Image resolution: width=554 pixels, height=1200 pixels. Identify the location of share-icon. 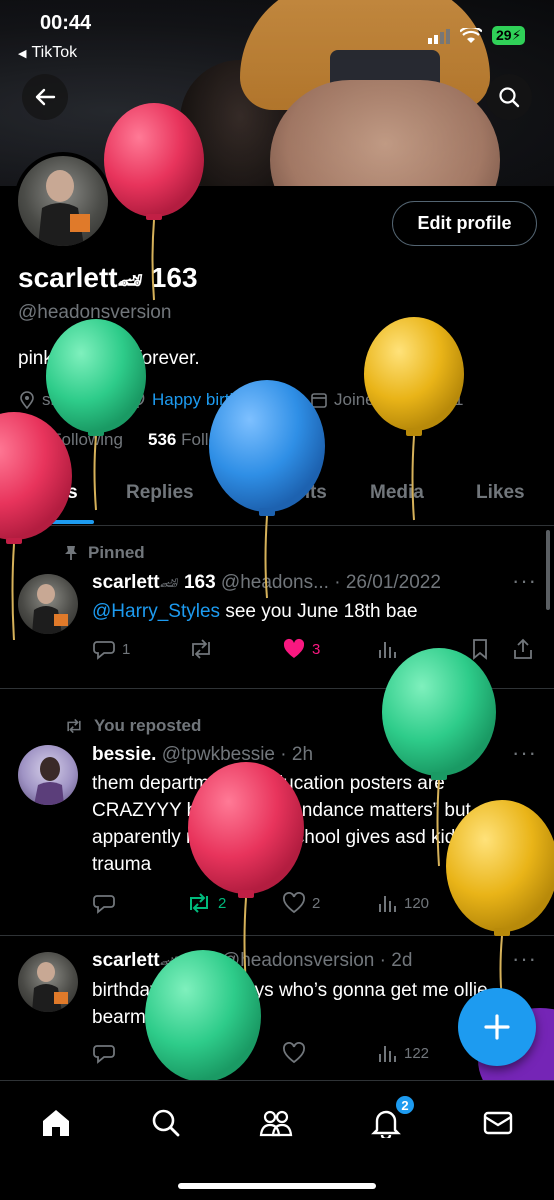
(523, 902).